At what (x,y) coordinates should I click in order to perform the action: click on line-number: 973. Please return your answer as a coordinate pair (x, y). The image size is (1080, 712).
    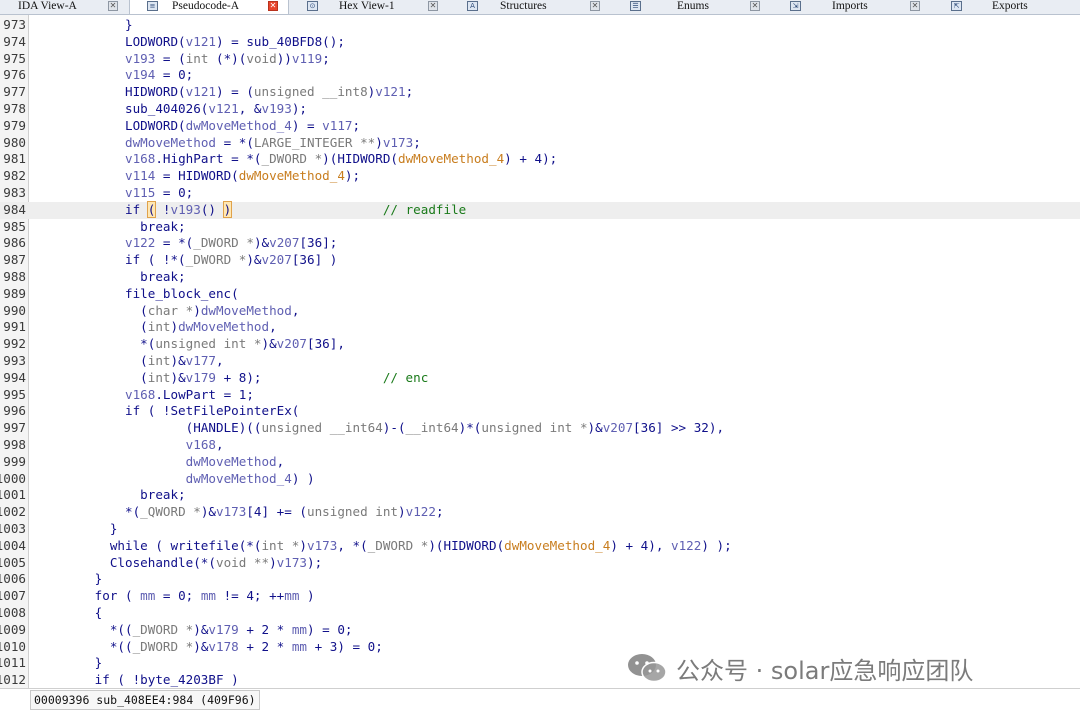
    Looking at the image, I should click on (14, 24).